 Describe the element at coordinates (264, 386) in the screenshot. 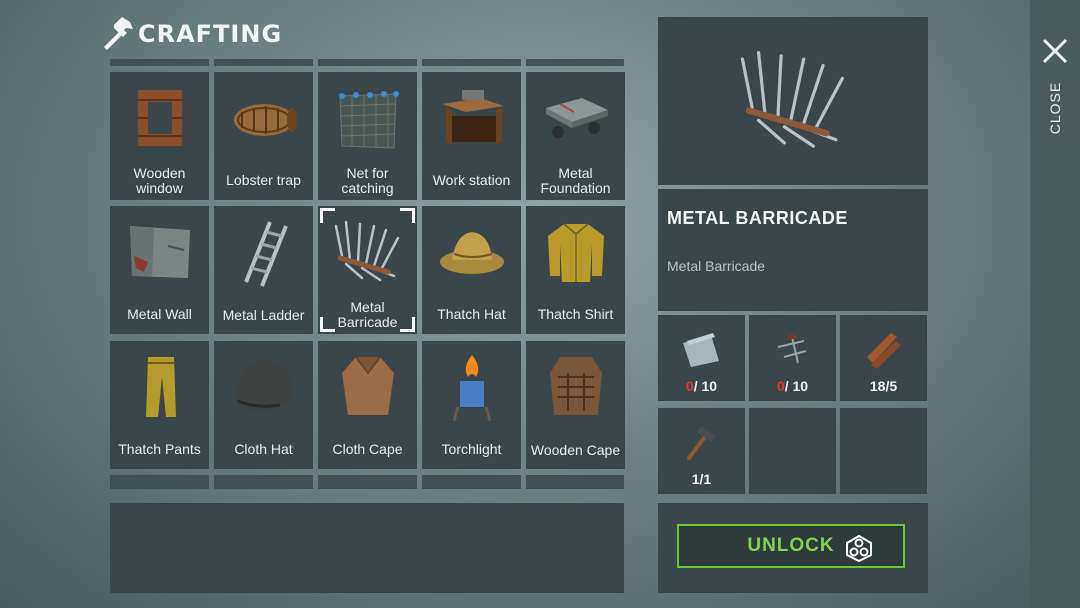

I see `cloth-hat-icon` at that location.